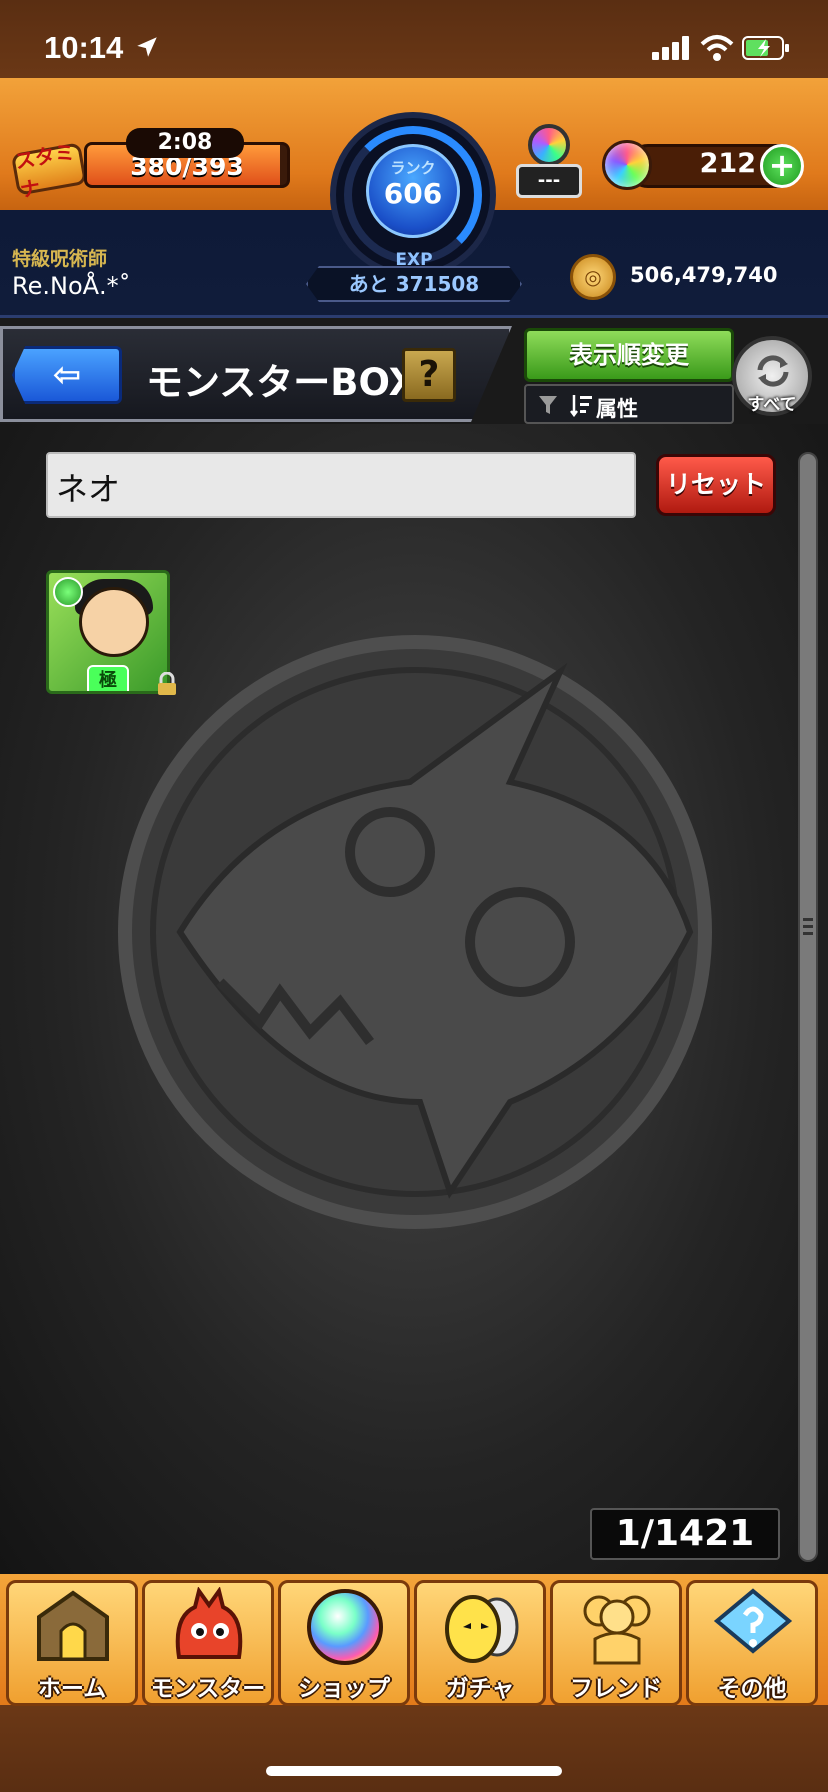 This screenshot has width=828, height=1792. Describe the element at coordinates (782, 166) in the screenshot. I see `buy-orb-button: +` at that location.